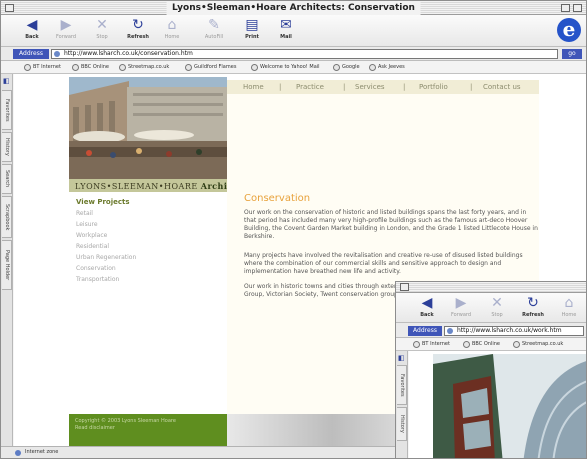  What do you see at coordinates (151, 279) in the screenshot?
I see `sidenav-transportation: Transportation` at bounding box center [151, 279].